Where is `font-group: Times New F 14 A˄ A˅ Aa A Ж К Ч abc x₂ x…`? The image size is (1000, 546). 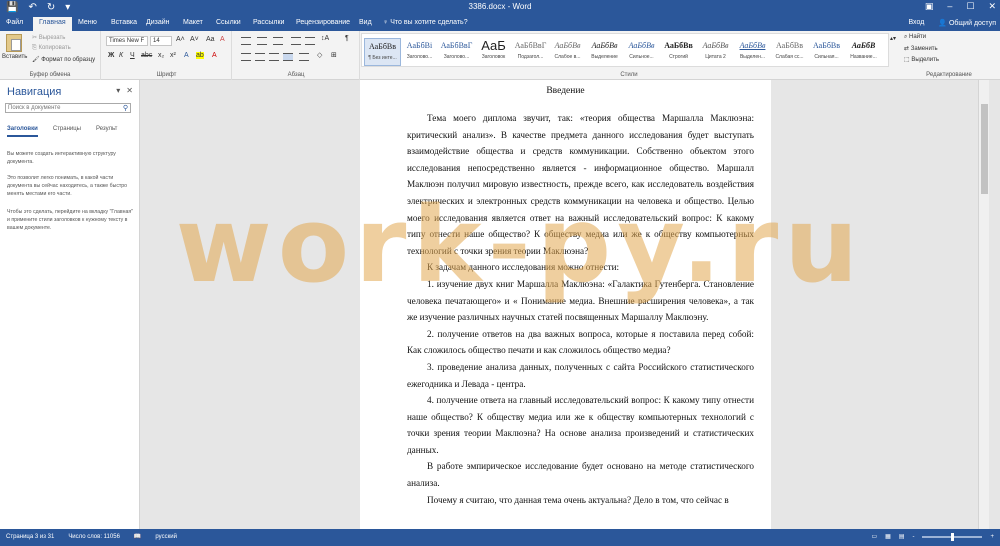
font-group: Times New F 14 A˄ A˅ Aa A Ж К Ч abc x₂ x… is located at coordinates (167, 55).